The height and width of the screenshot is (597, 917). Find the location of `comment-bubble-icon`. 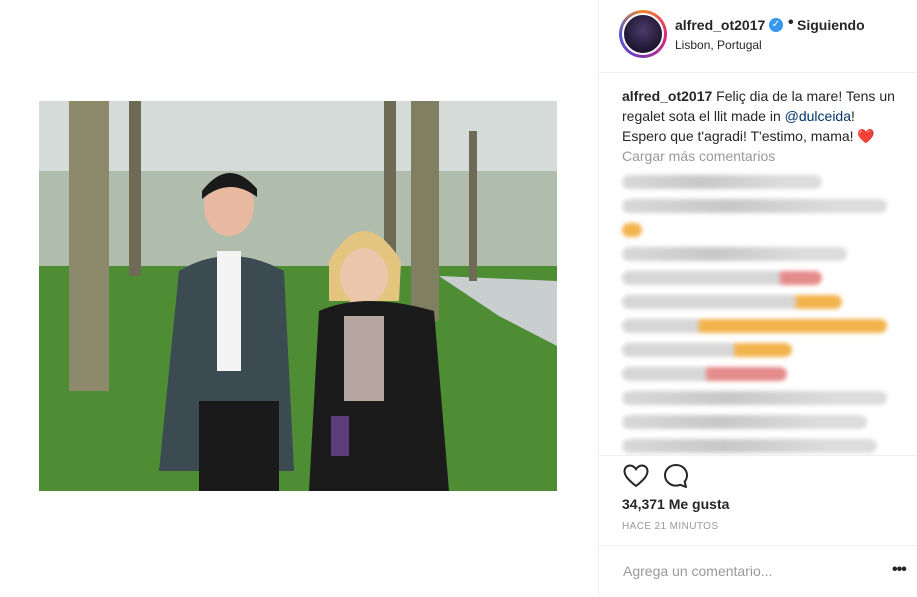

comment-bubble-icon is located at coordinates (676, 476).